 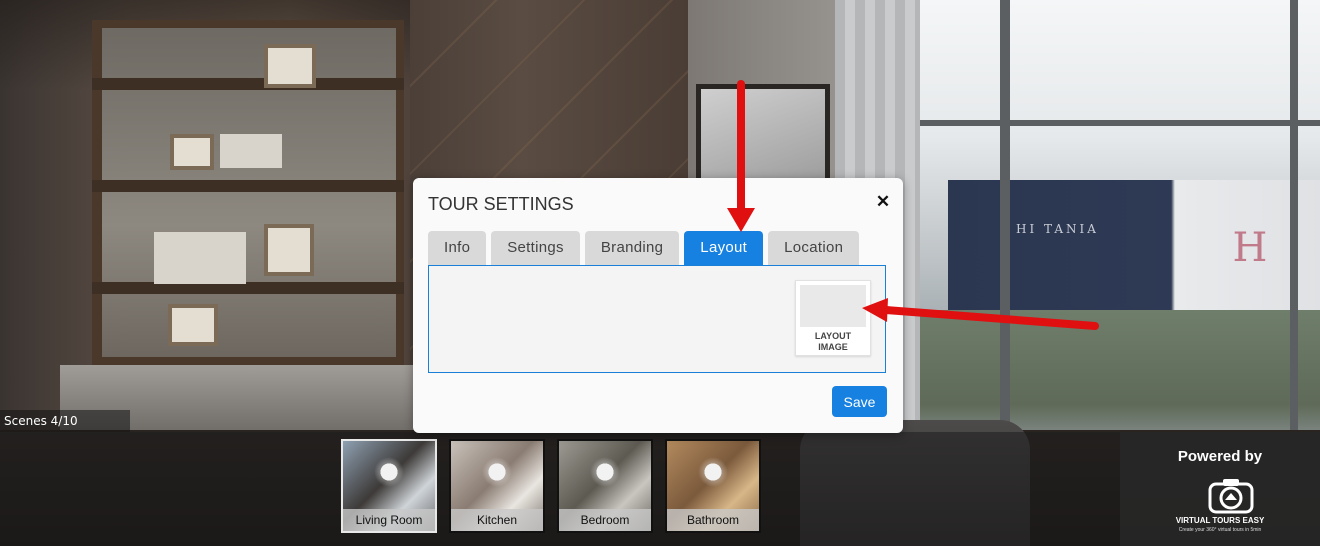 What do you see at coordinates (814, 248) in the screenshot?
I see `tab-location: Location` at bounding box center [814, 248].